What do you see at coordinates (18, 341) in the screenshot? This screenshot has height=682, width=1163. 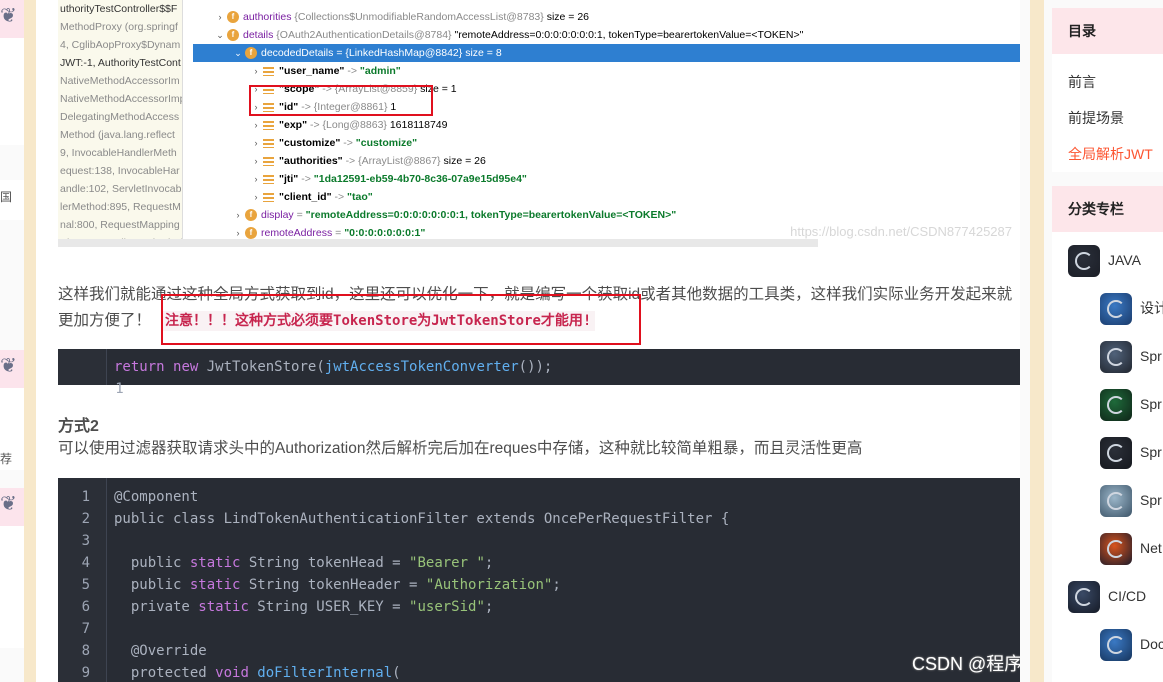 I see `left-sidebar: ❦ 国 ❦ 荐 ❦` at bounding box center [18, 341].